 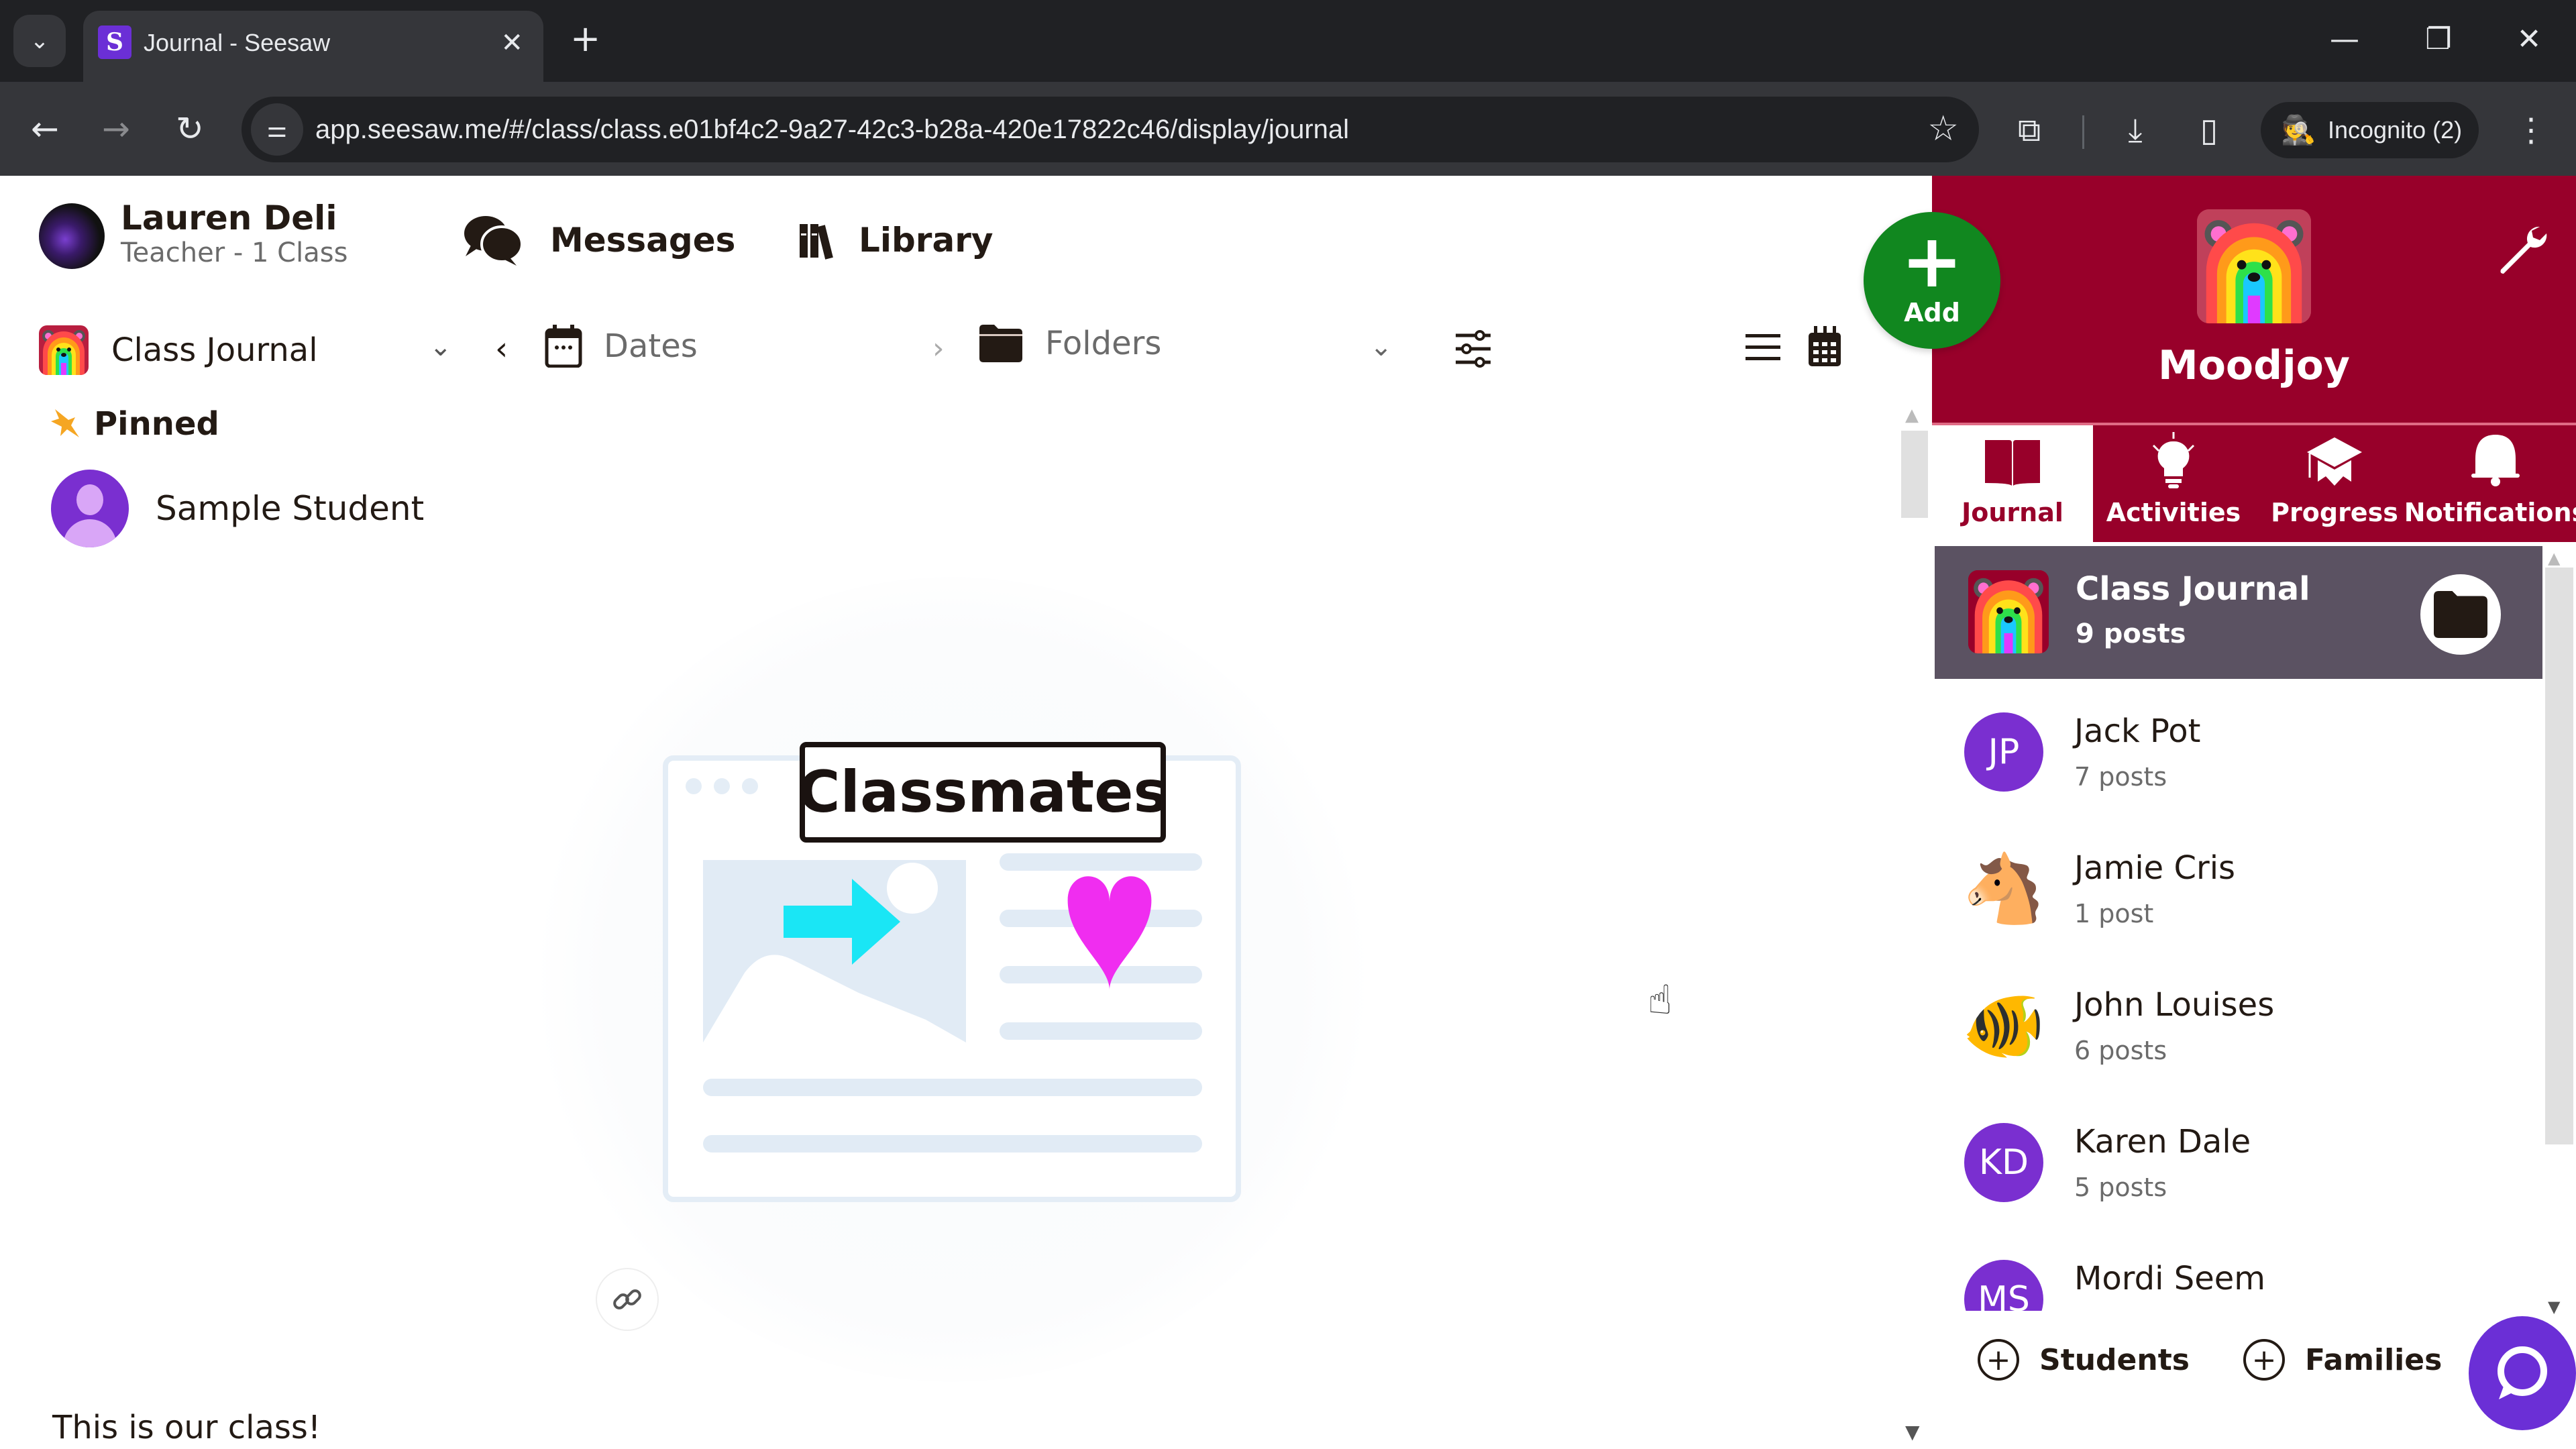 I want to click on extensions-icon: ⧉, so click(x=2029, y=130).